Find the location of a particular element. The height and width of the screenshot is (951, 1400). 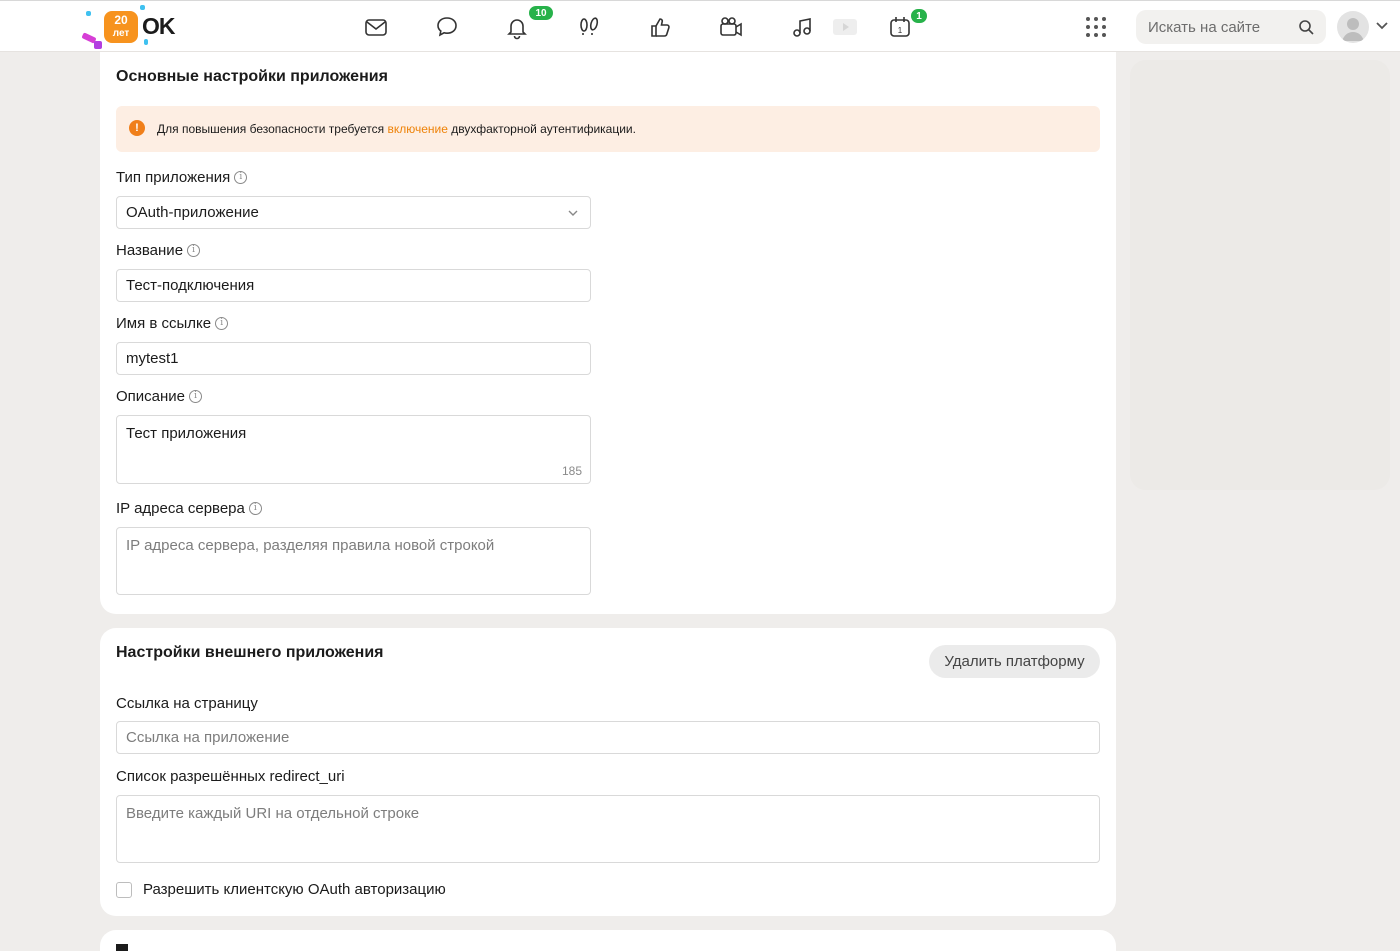

video-icon is located at coordinates (845, 27).